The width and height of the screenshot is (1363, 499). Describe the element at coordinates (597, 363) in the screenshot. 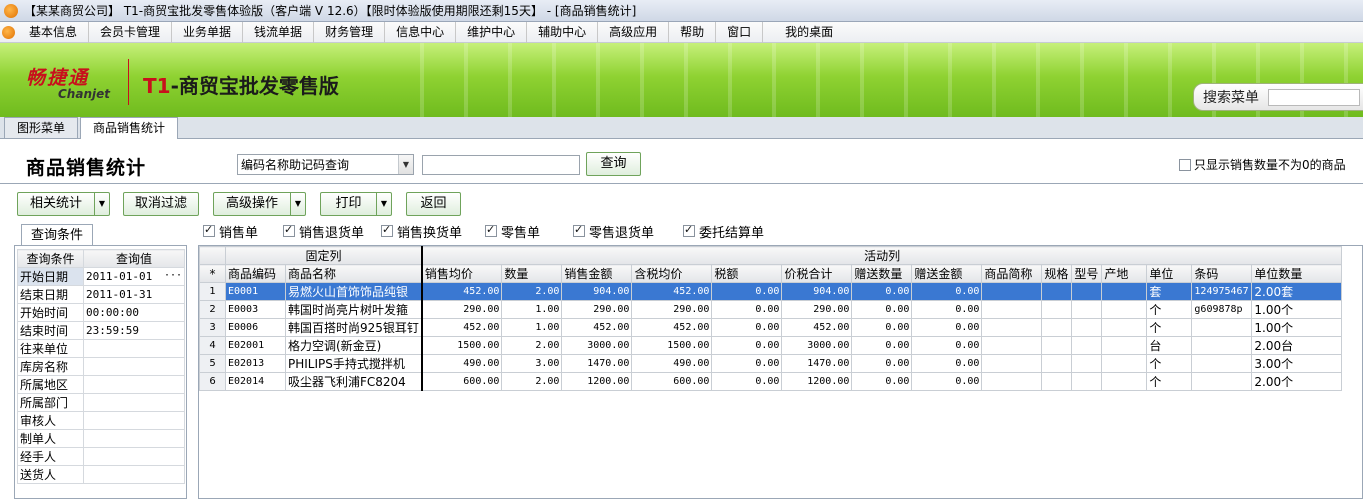

I see `table-cell: 1470.00` at that location.